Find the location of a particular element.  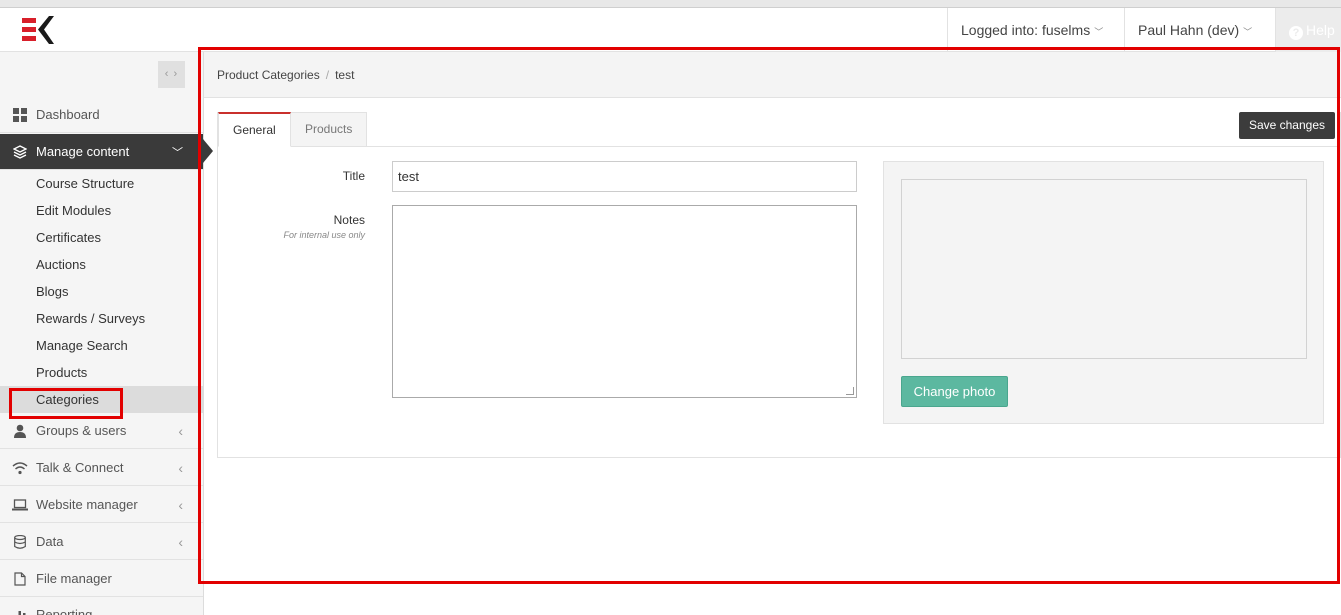

database-icon is located at coordinates (20, 542).